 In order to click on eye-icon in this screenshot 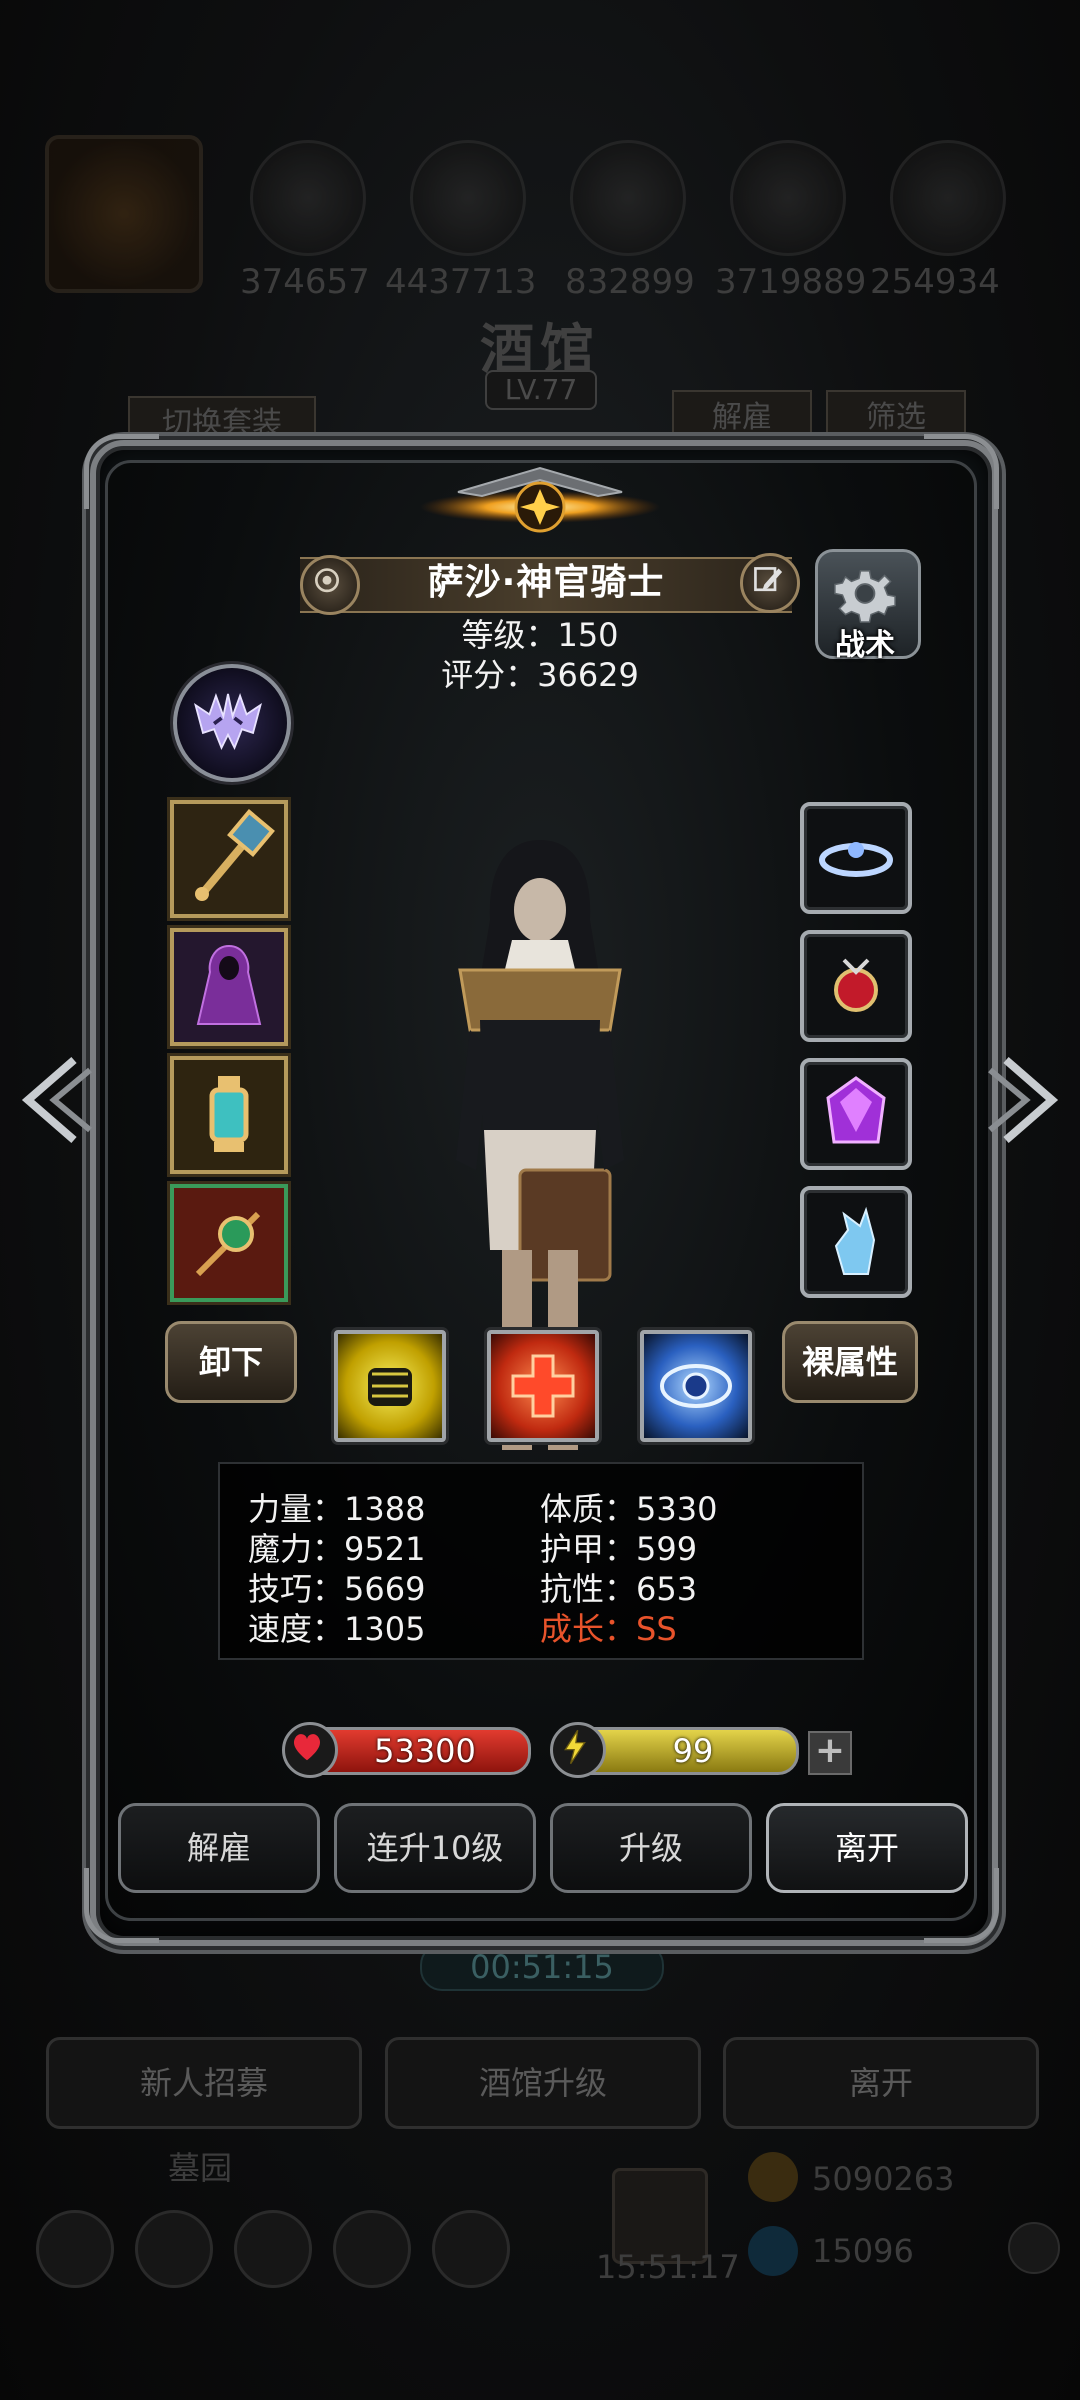, I will do `click(696, 1386)`.